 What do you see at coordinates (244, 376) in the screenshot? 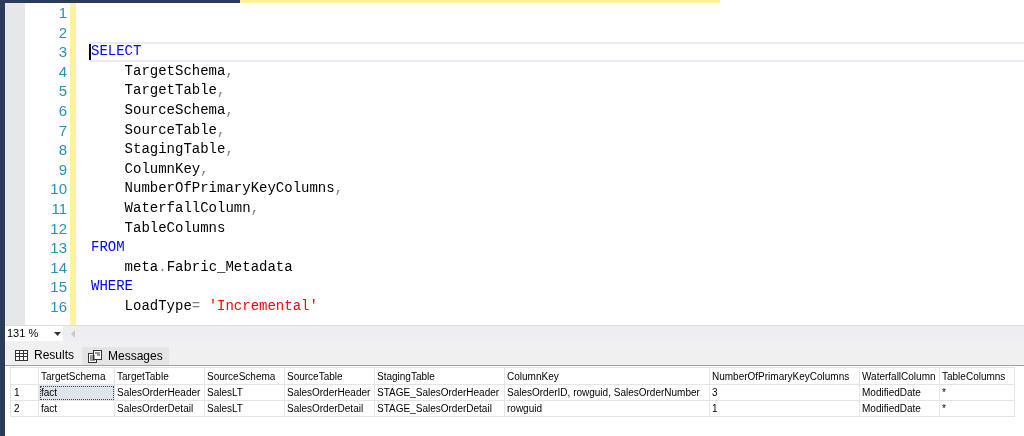
I see `column-header: SourceSchema` at bounding box center [244, 376].